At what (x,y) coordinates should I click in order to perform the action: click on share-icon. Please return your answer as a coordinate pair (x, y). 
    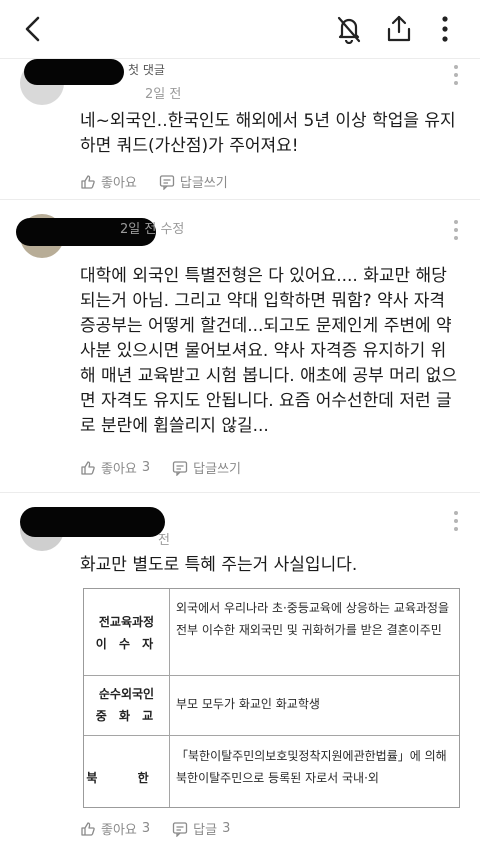
    Looking at the image, I should click on (399, 31).